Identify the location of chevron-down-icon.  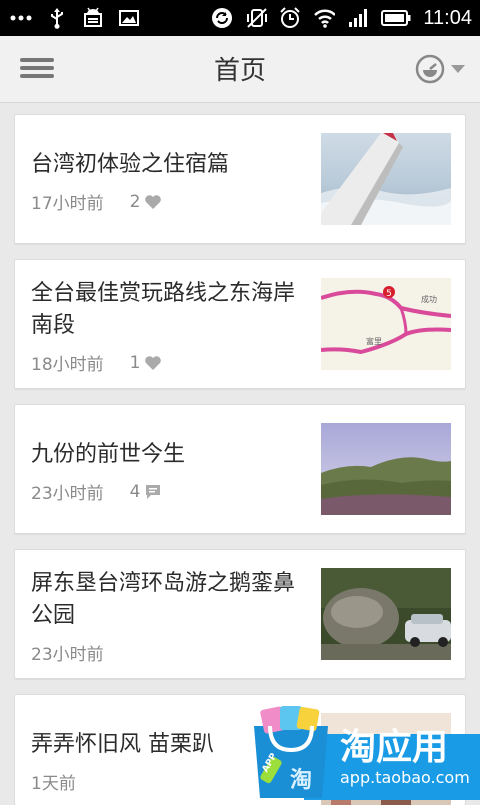
(458, 69).